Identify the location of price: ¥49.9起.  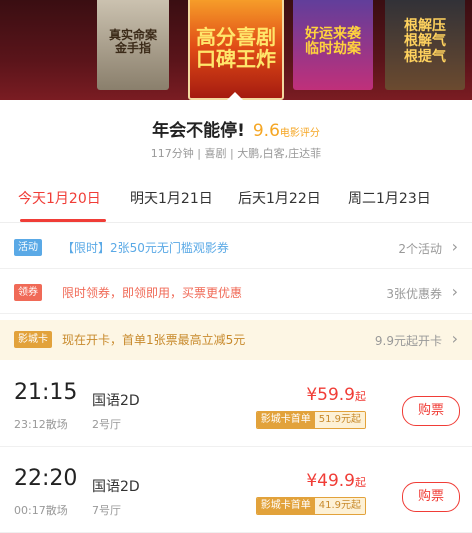
(336, 481).